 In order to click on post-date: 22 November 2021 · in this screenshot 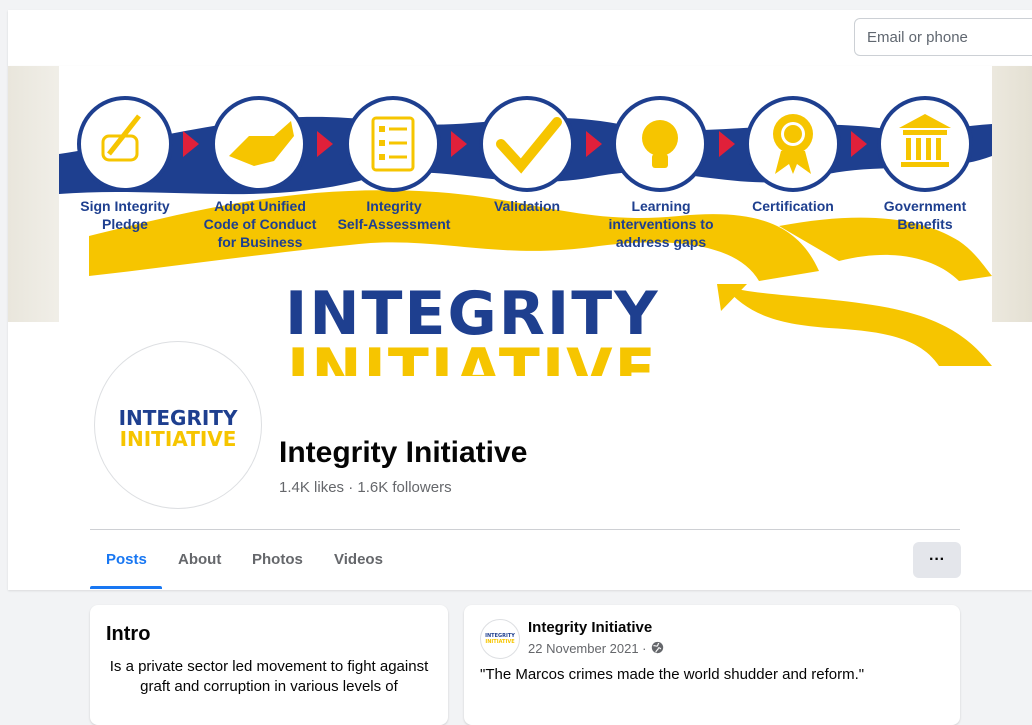, I will do `click(587, 648)`.